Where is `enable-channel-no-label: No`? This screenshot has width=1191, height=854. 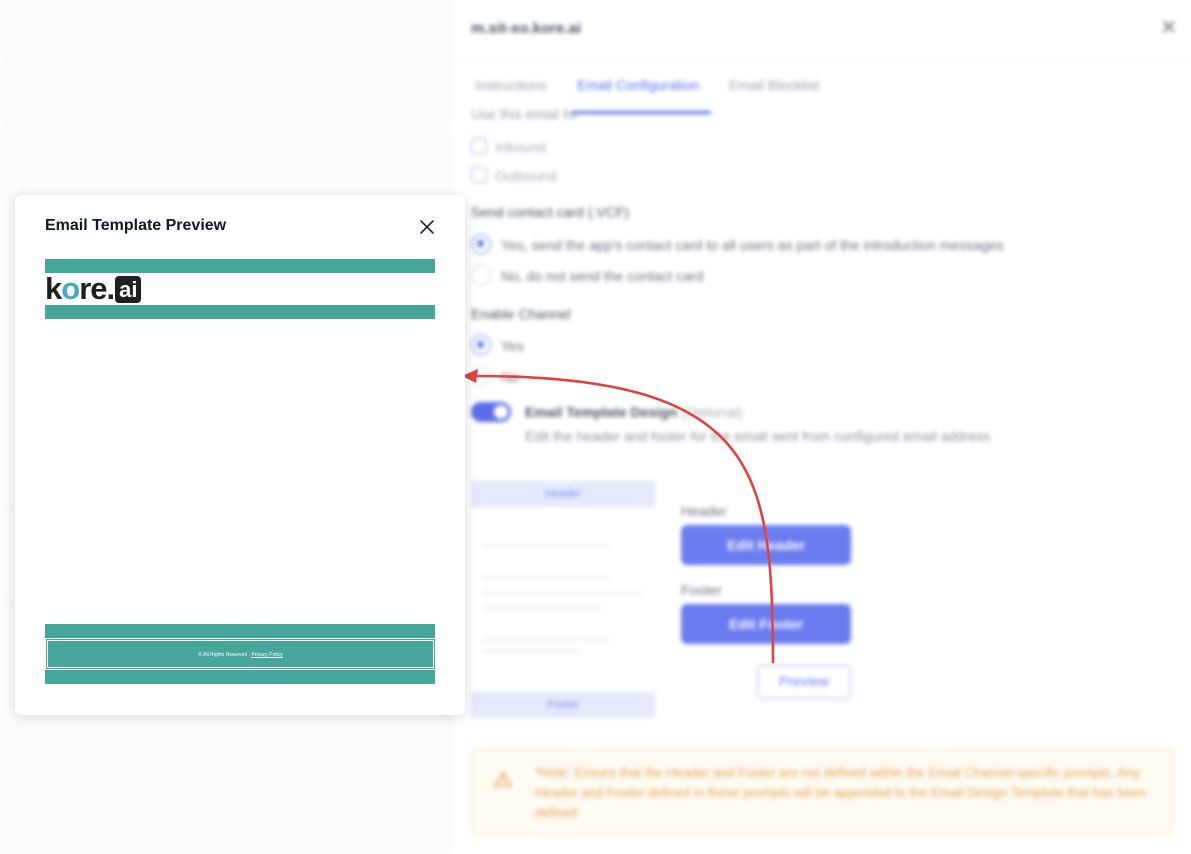 enable-channel-no-label: No is located at coordinates (510, 377).